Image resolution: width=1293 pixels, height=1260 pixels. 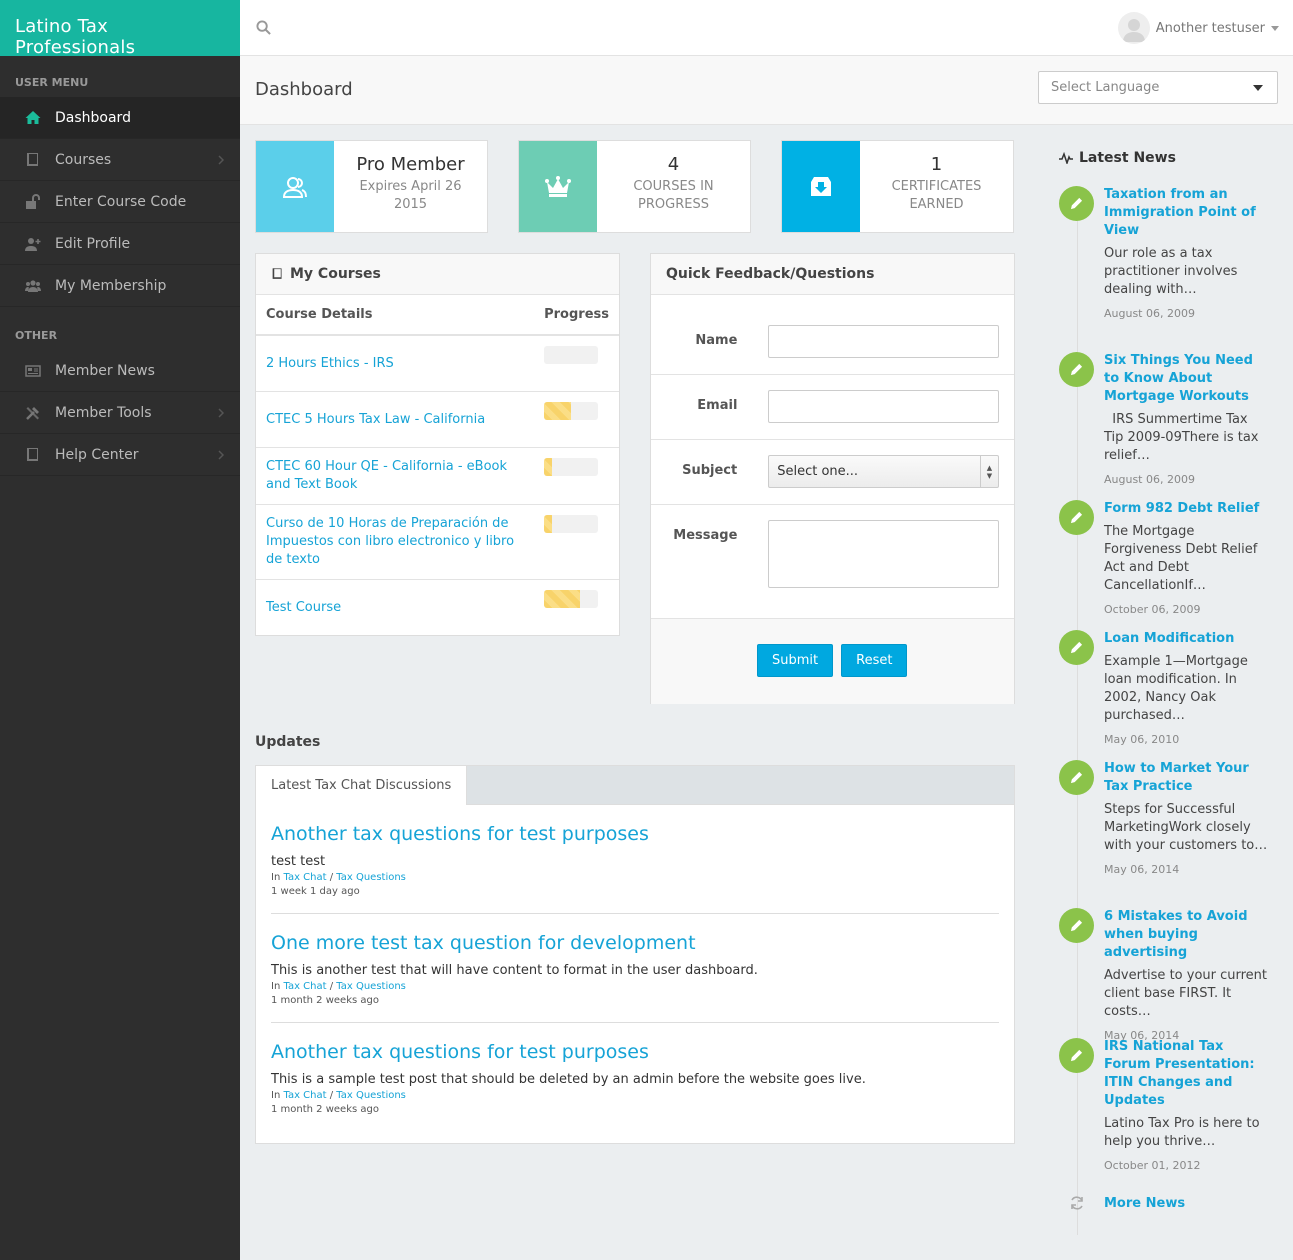 I want to click on news-date: May 06, 2014, so click(x=1142, y=869).